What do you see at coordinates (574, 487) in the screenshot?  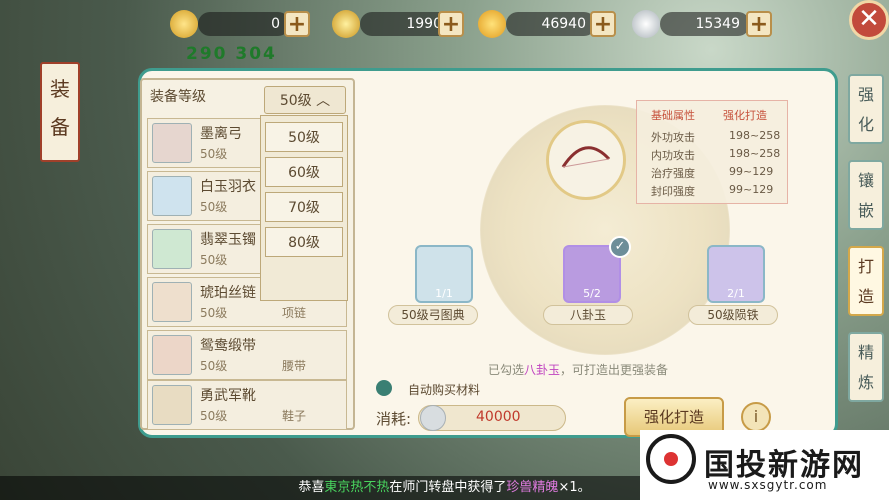 I see `ticker-suffix: ×1。` at bounding box center [574, 487].